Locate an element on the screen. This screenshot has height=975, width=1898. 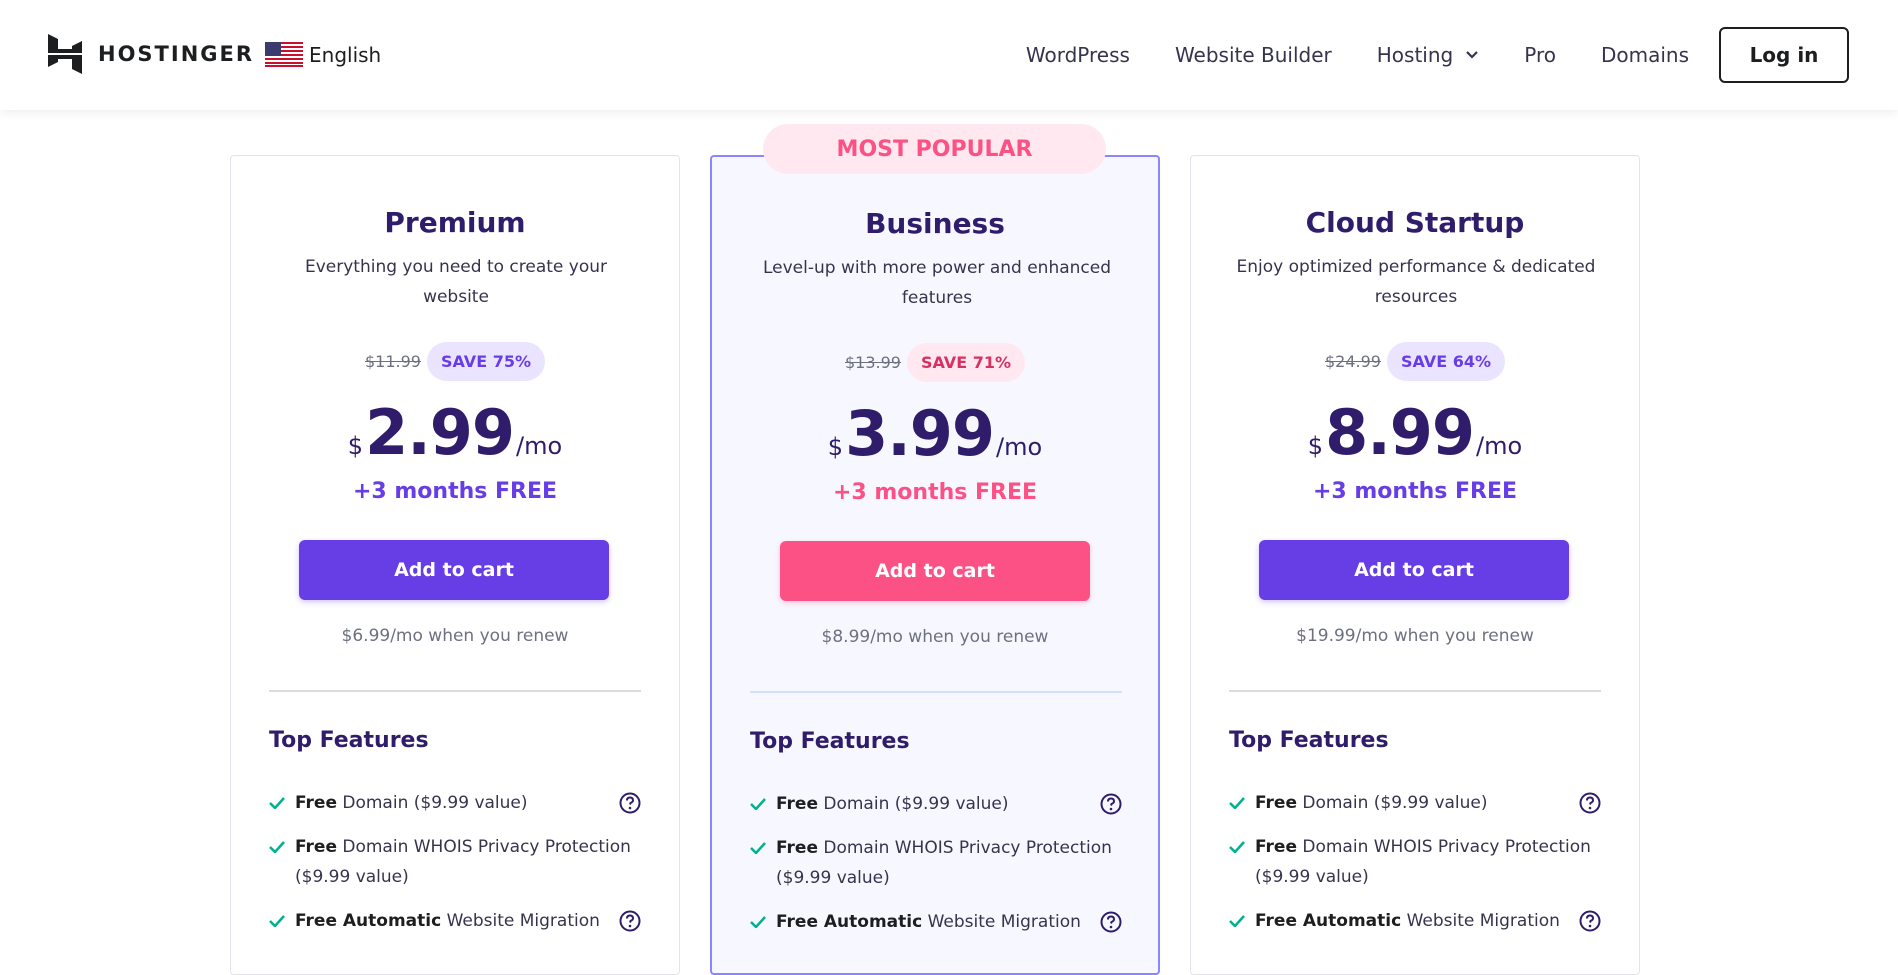
language-selector: English is located at coordinates (323, 54).